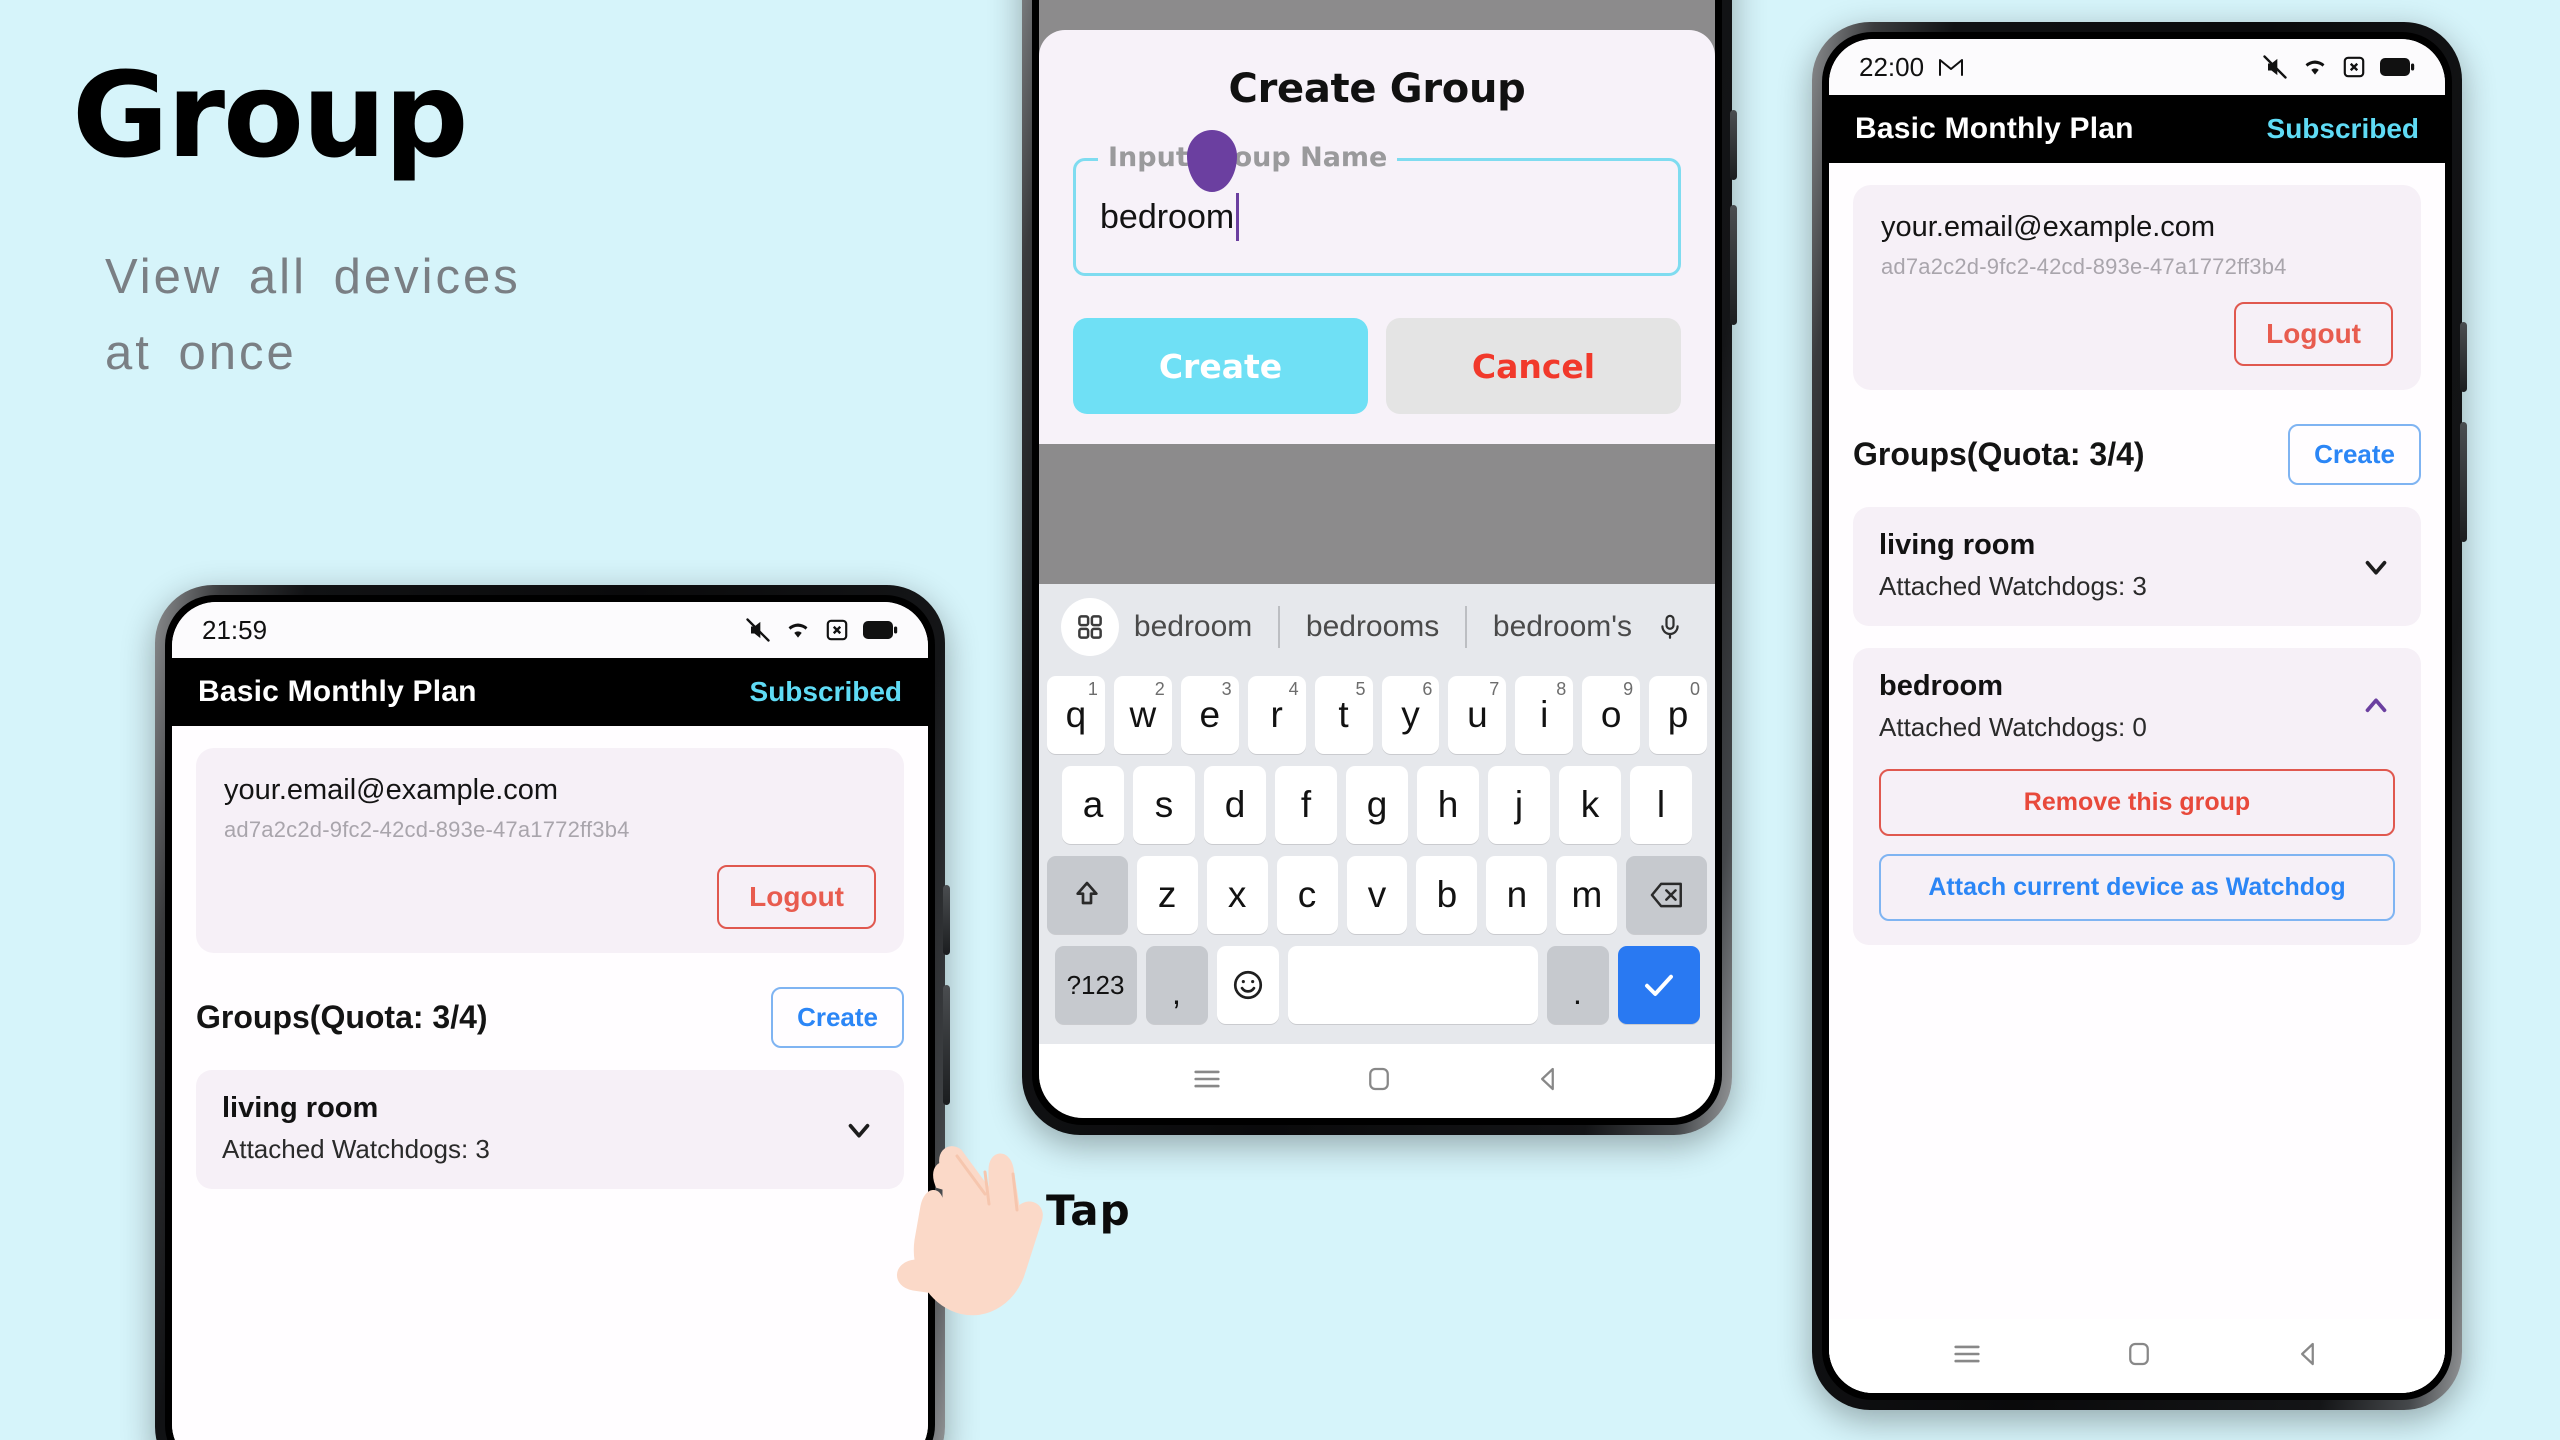  I want to click on key-w: 2w, so click(1142, 715).